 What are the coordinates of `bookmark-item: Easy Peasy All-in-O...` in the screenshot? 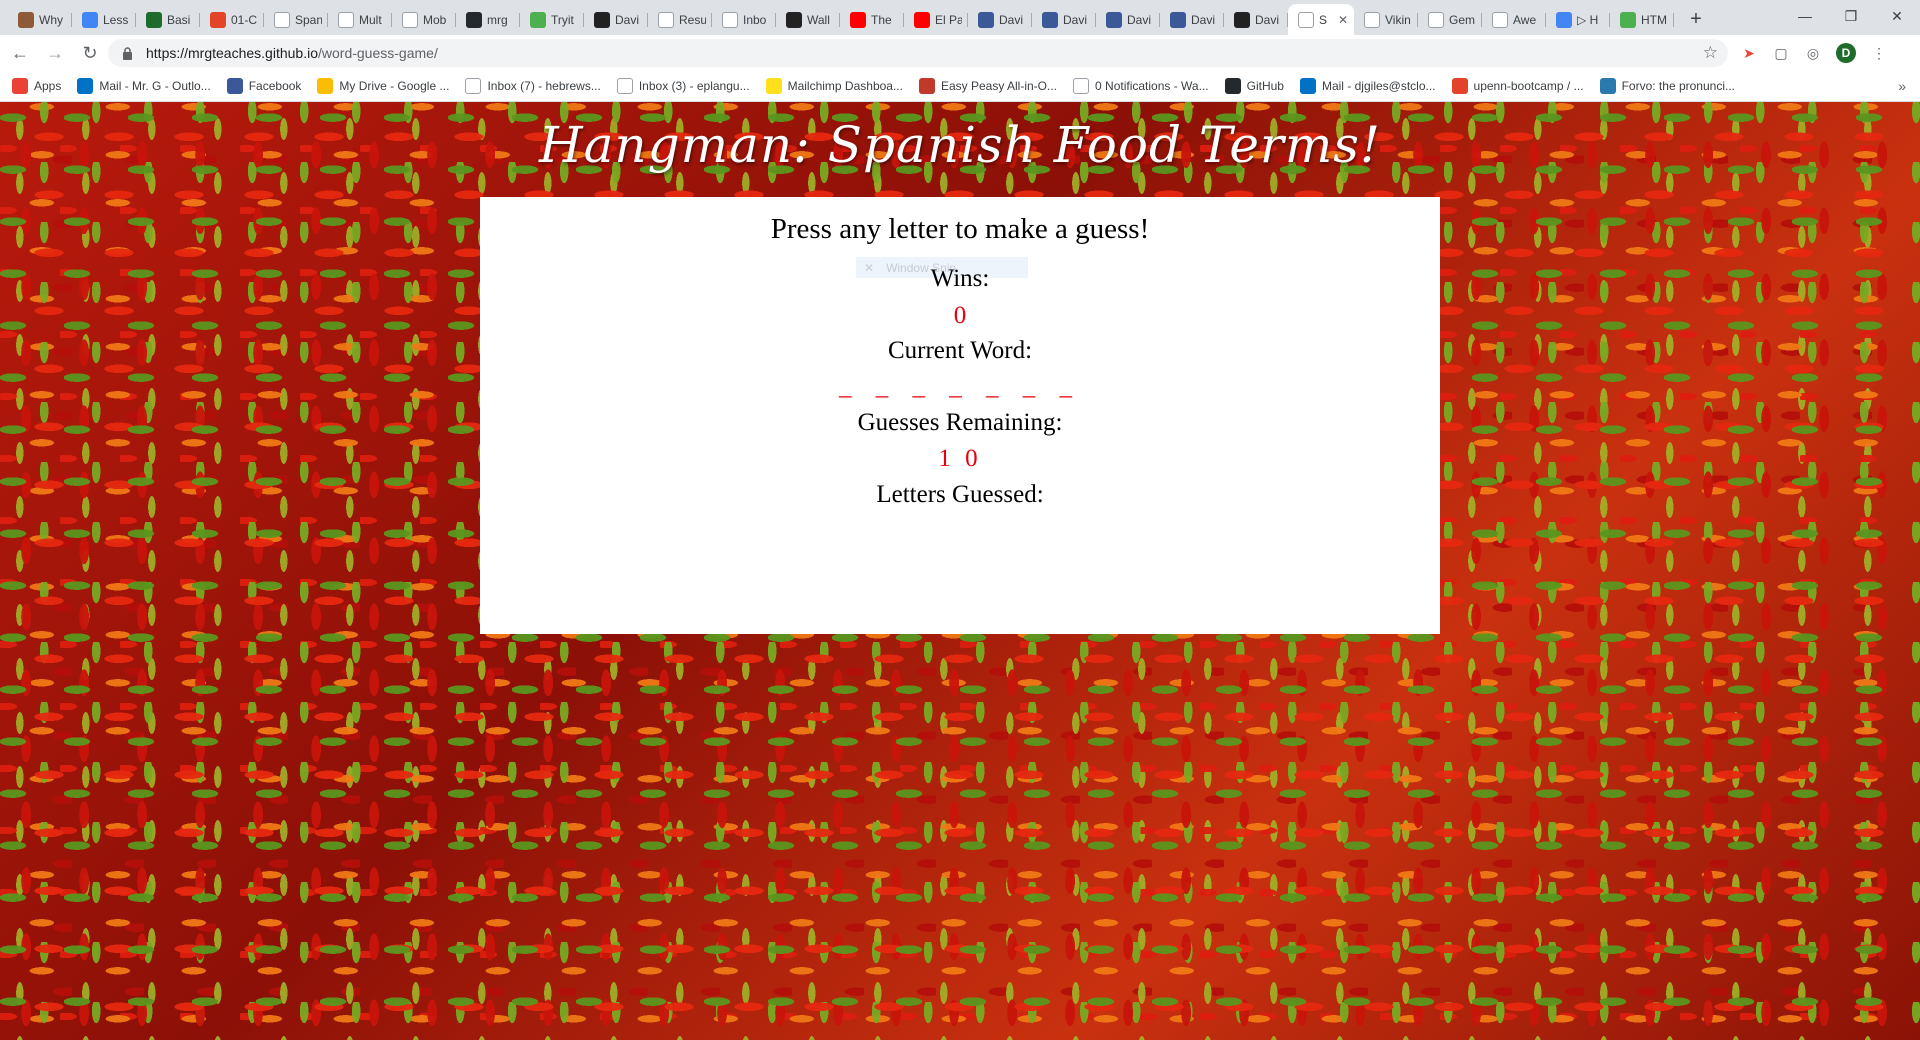 It's located at (987, 86).